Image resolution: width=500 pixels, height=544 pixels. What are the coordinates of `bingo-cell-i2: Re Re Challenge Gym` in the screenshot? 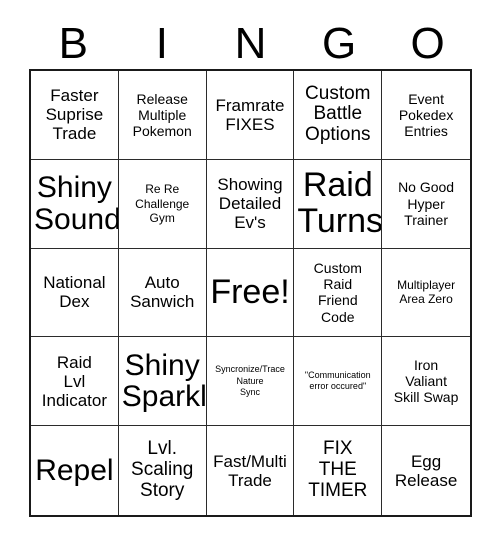 It's located at (162, 204).